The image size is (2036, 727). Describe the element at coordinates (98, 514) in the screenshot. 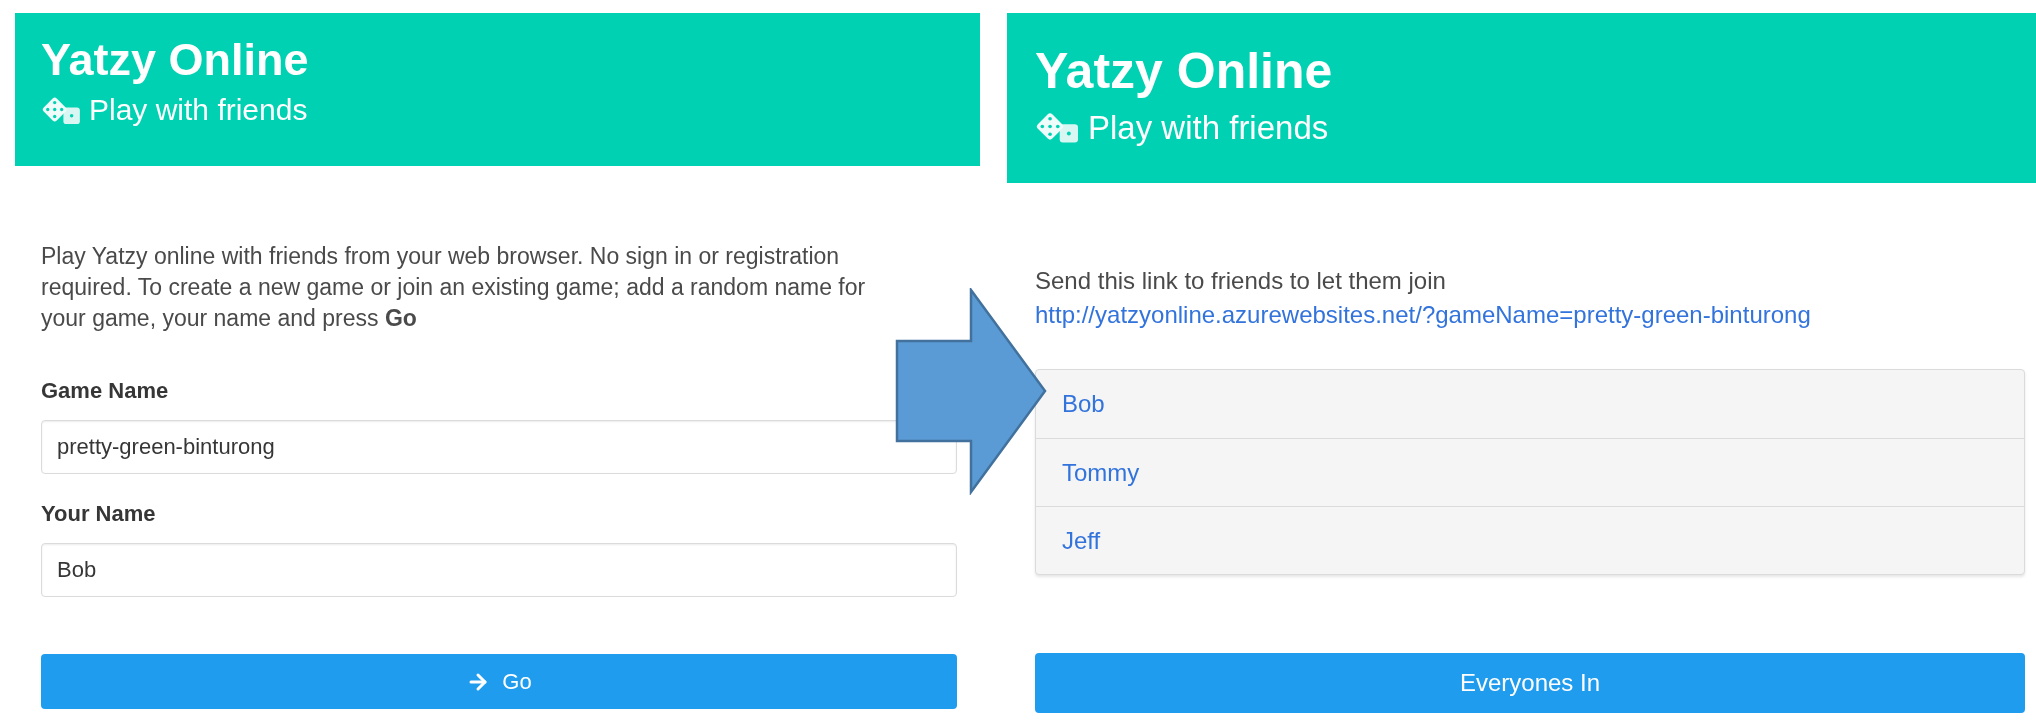

I see `field-label: Your Name` at that location.